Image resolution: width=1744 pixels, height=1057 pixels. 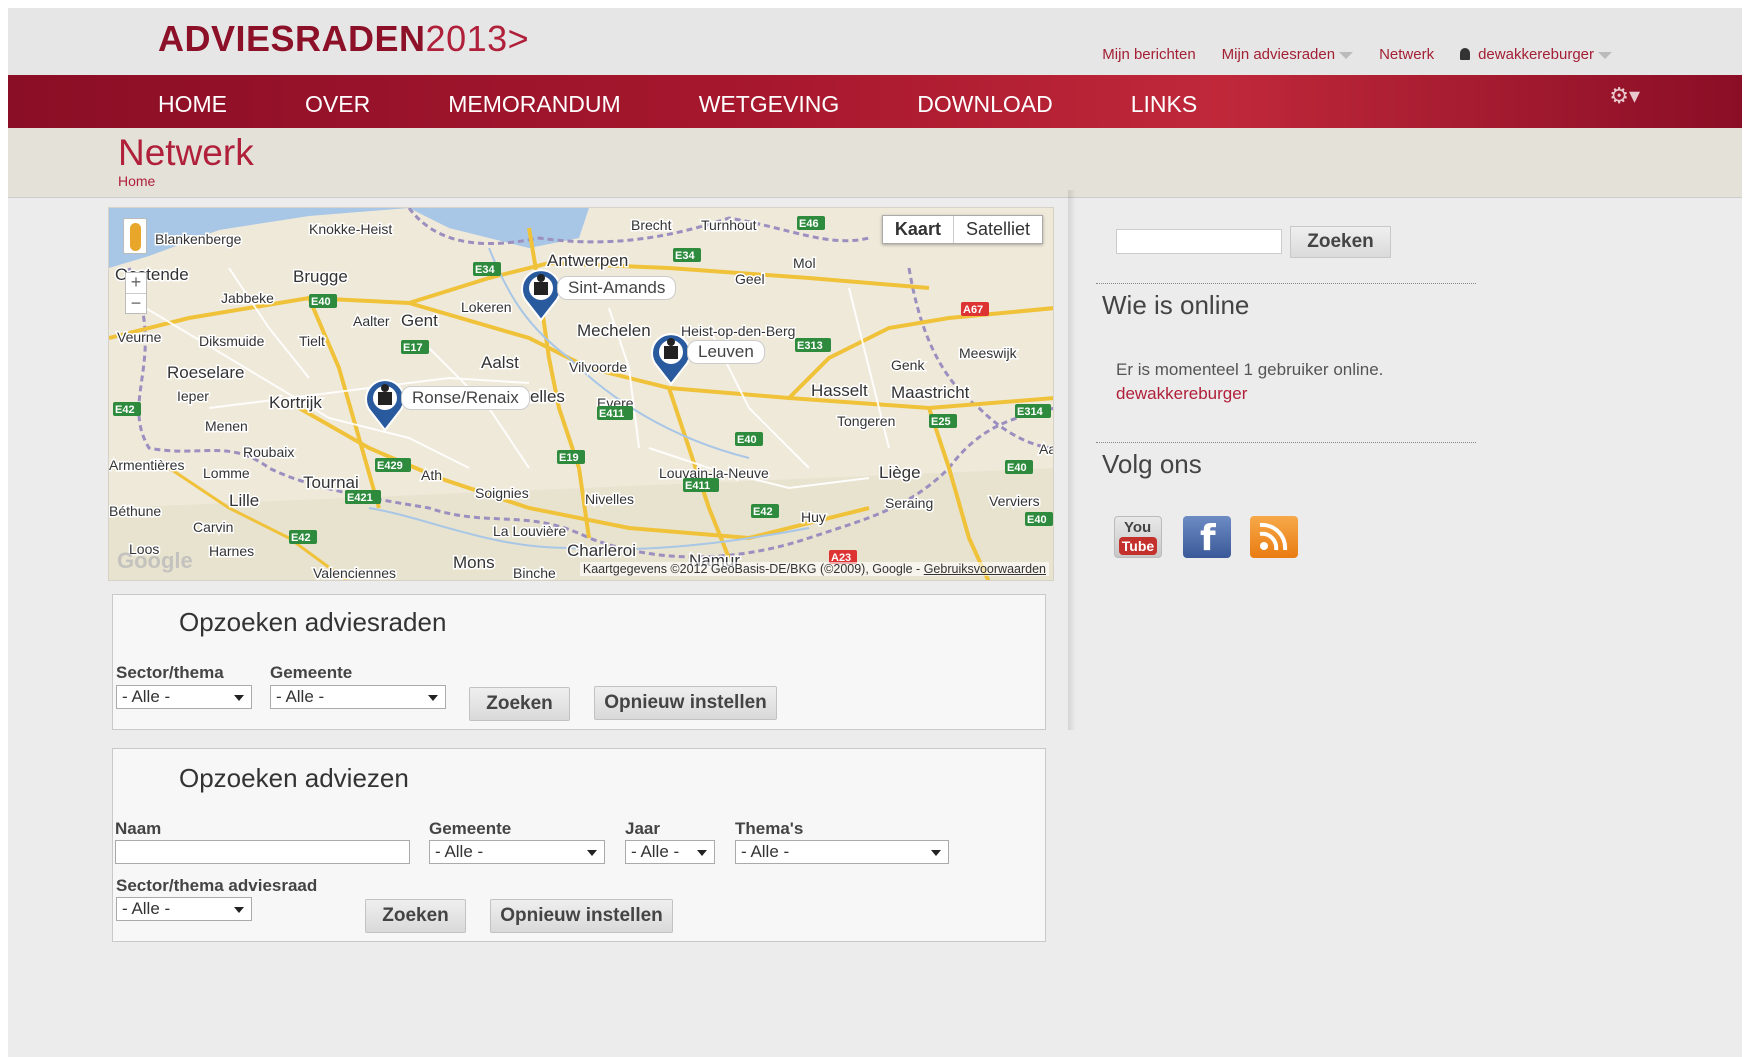 I want to click on nav-download: DOWNLOAD, so click(x=984, y=104).